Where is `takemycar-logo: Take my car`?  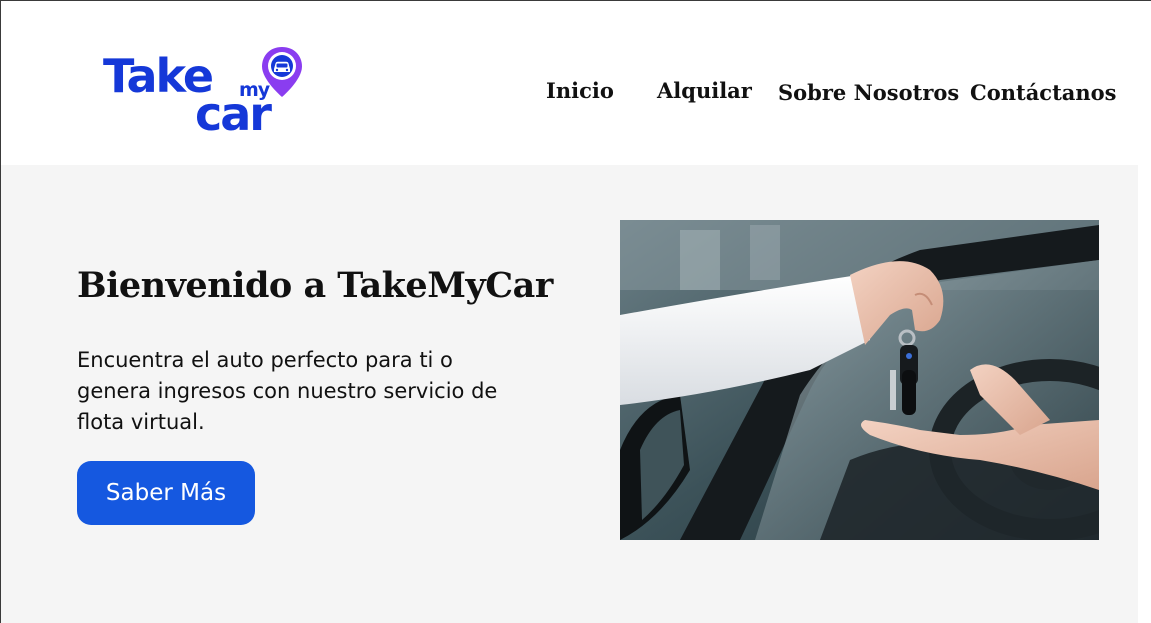
takemycar-logo: Take my car is located at coordinates (204, 93).